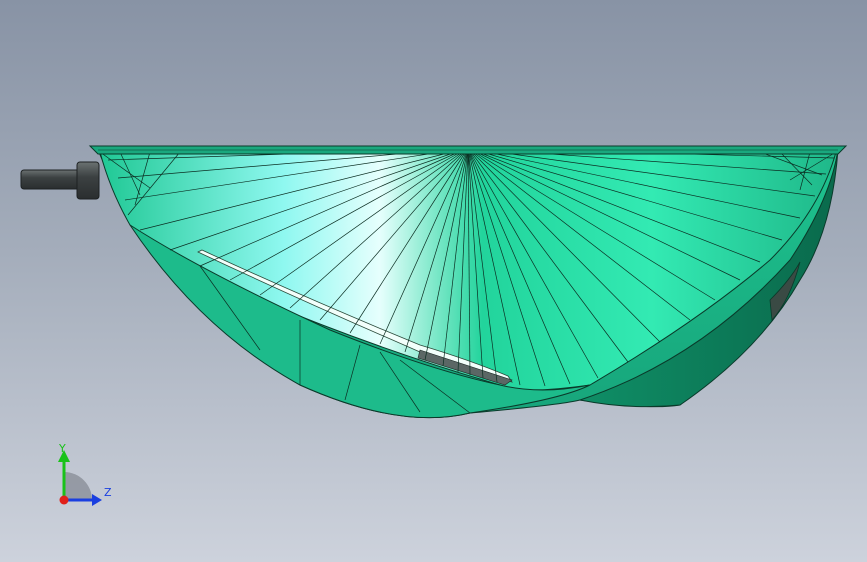 The image size is (867, 562). Describe the element at coordinates (108, 492) in the screenshot. I see `z-axis-label: Z` at that location.